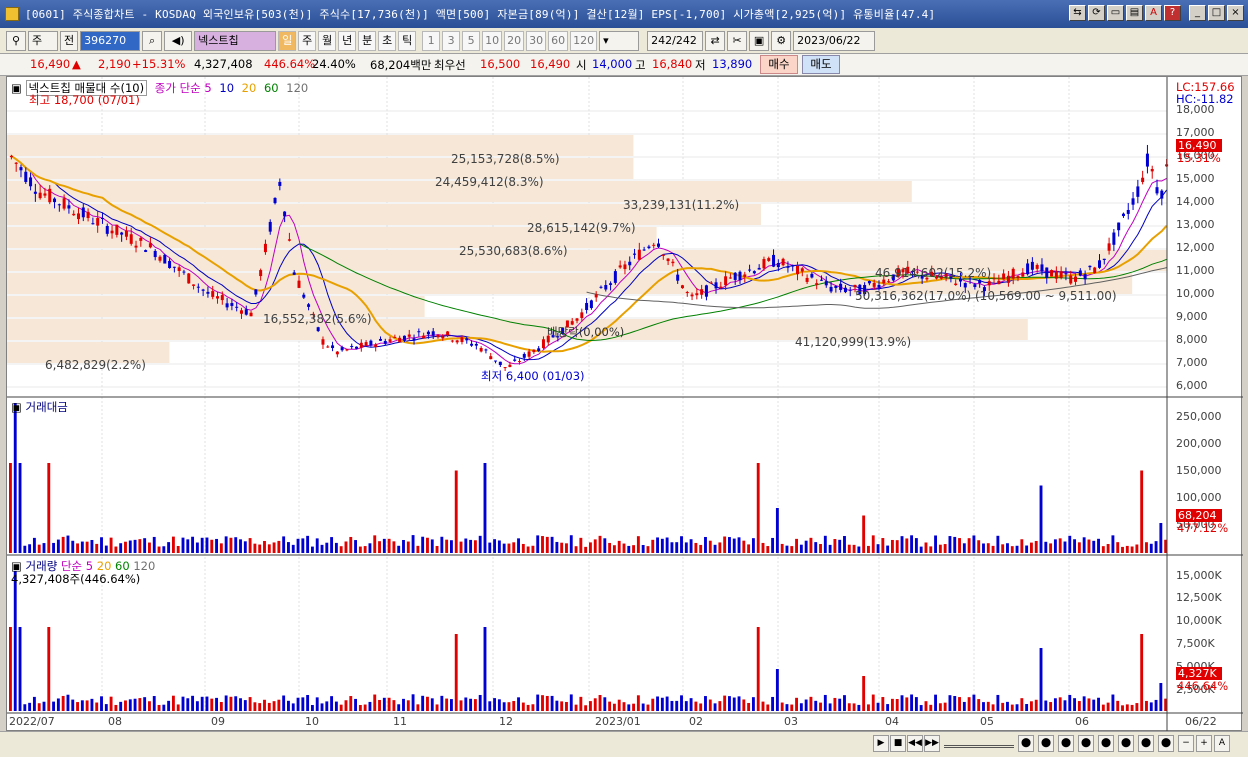 Image resolution: width=1248 pixels, height=757 pixels. What do you see at coordinates (327, 40) in the screenshot?
I see `period-month: 월` at bounding box center [327, 40].